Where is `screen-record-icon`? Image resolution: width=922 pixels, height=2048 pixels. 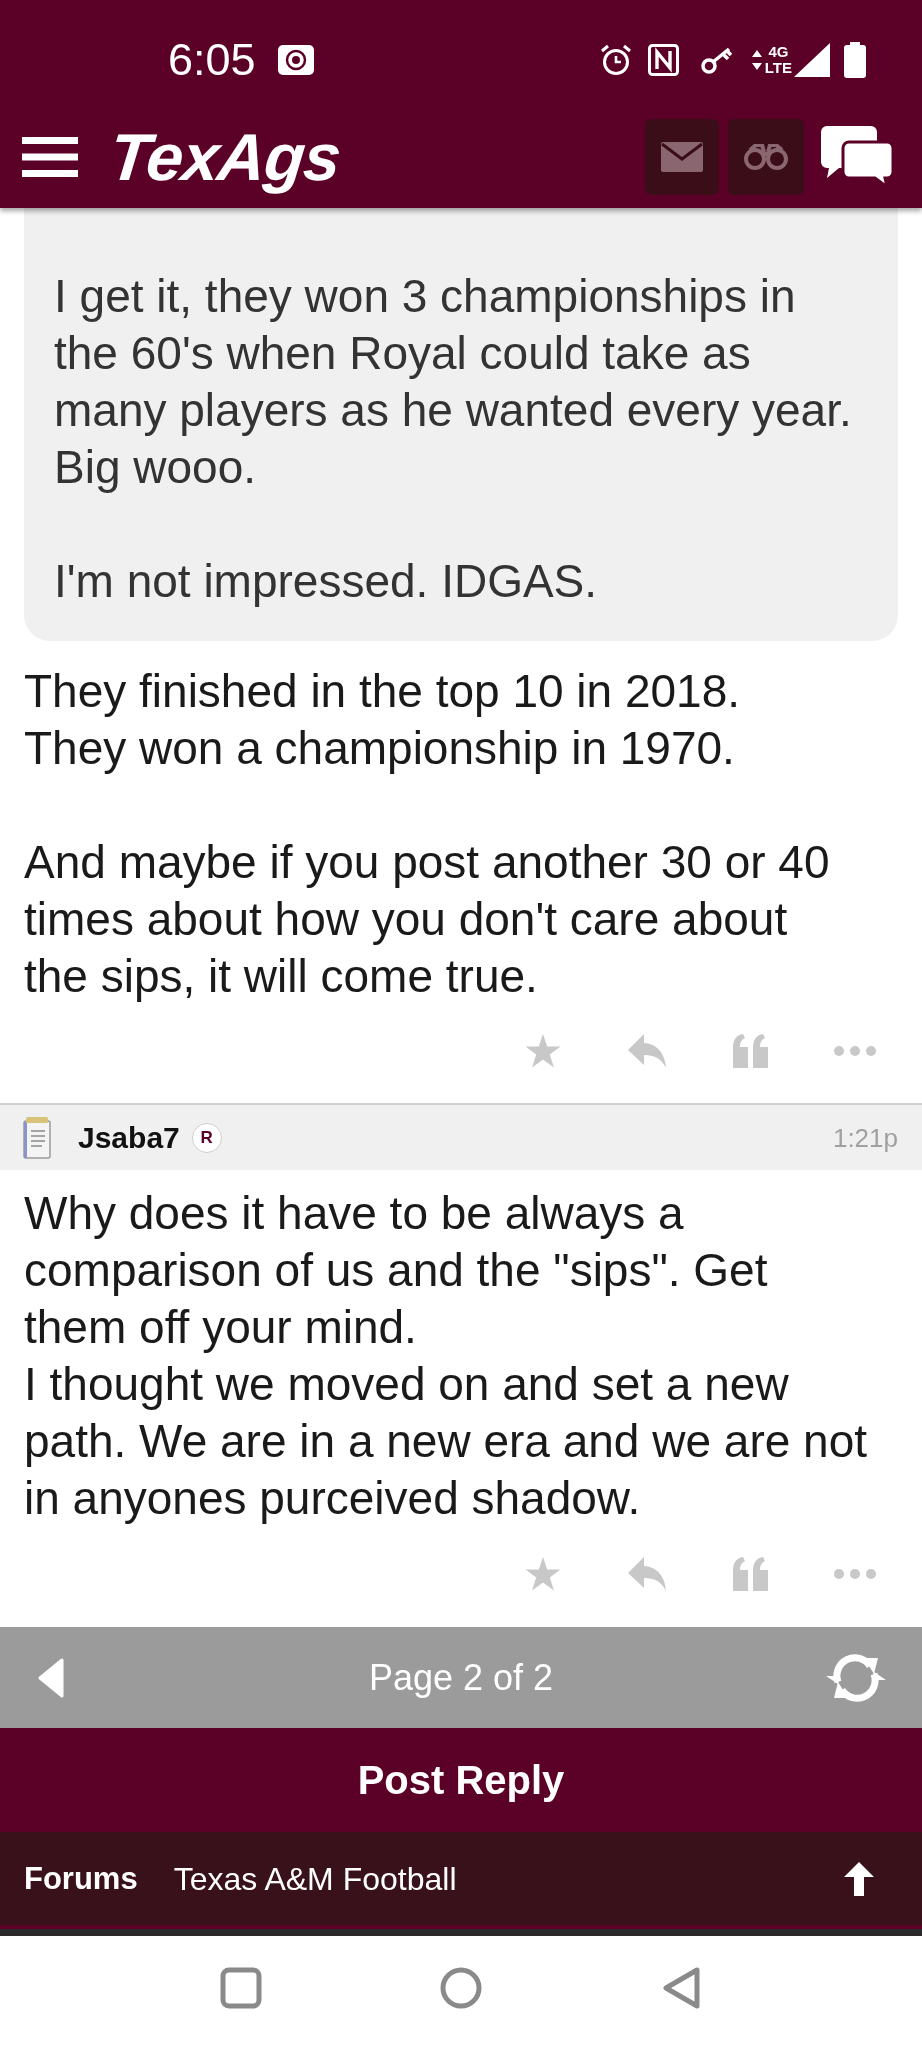
screen-record-icon is located at coordinates (295, 59).